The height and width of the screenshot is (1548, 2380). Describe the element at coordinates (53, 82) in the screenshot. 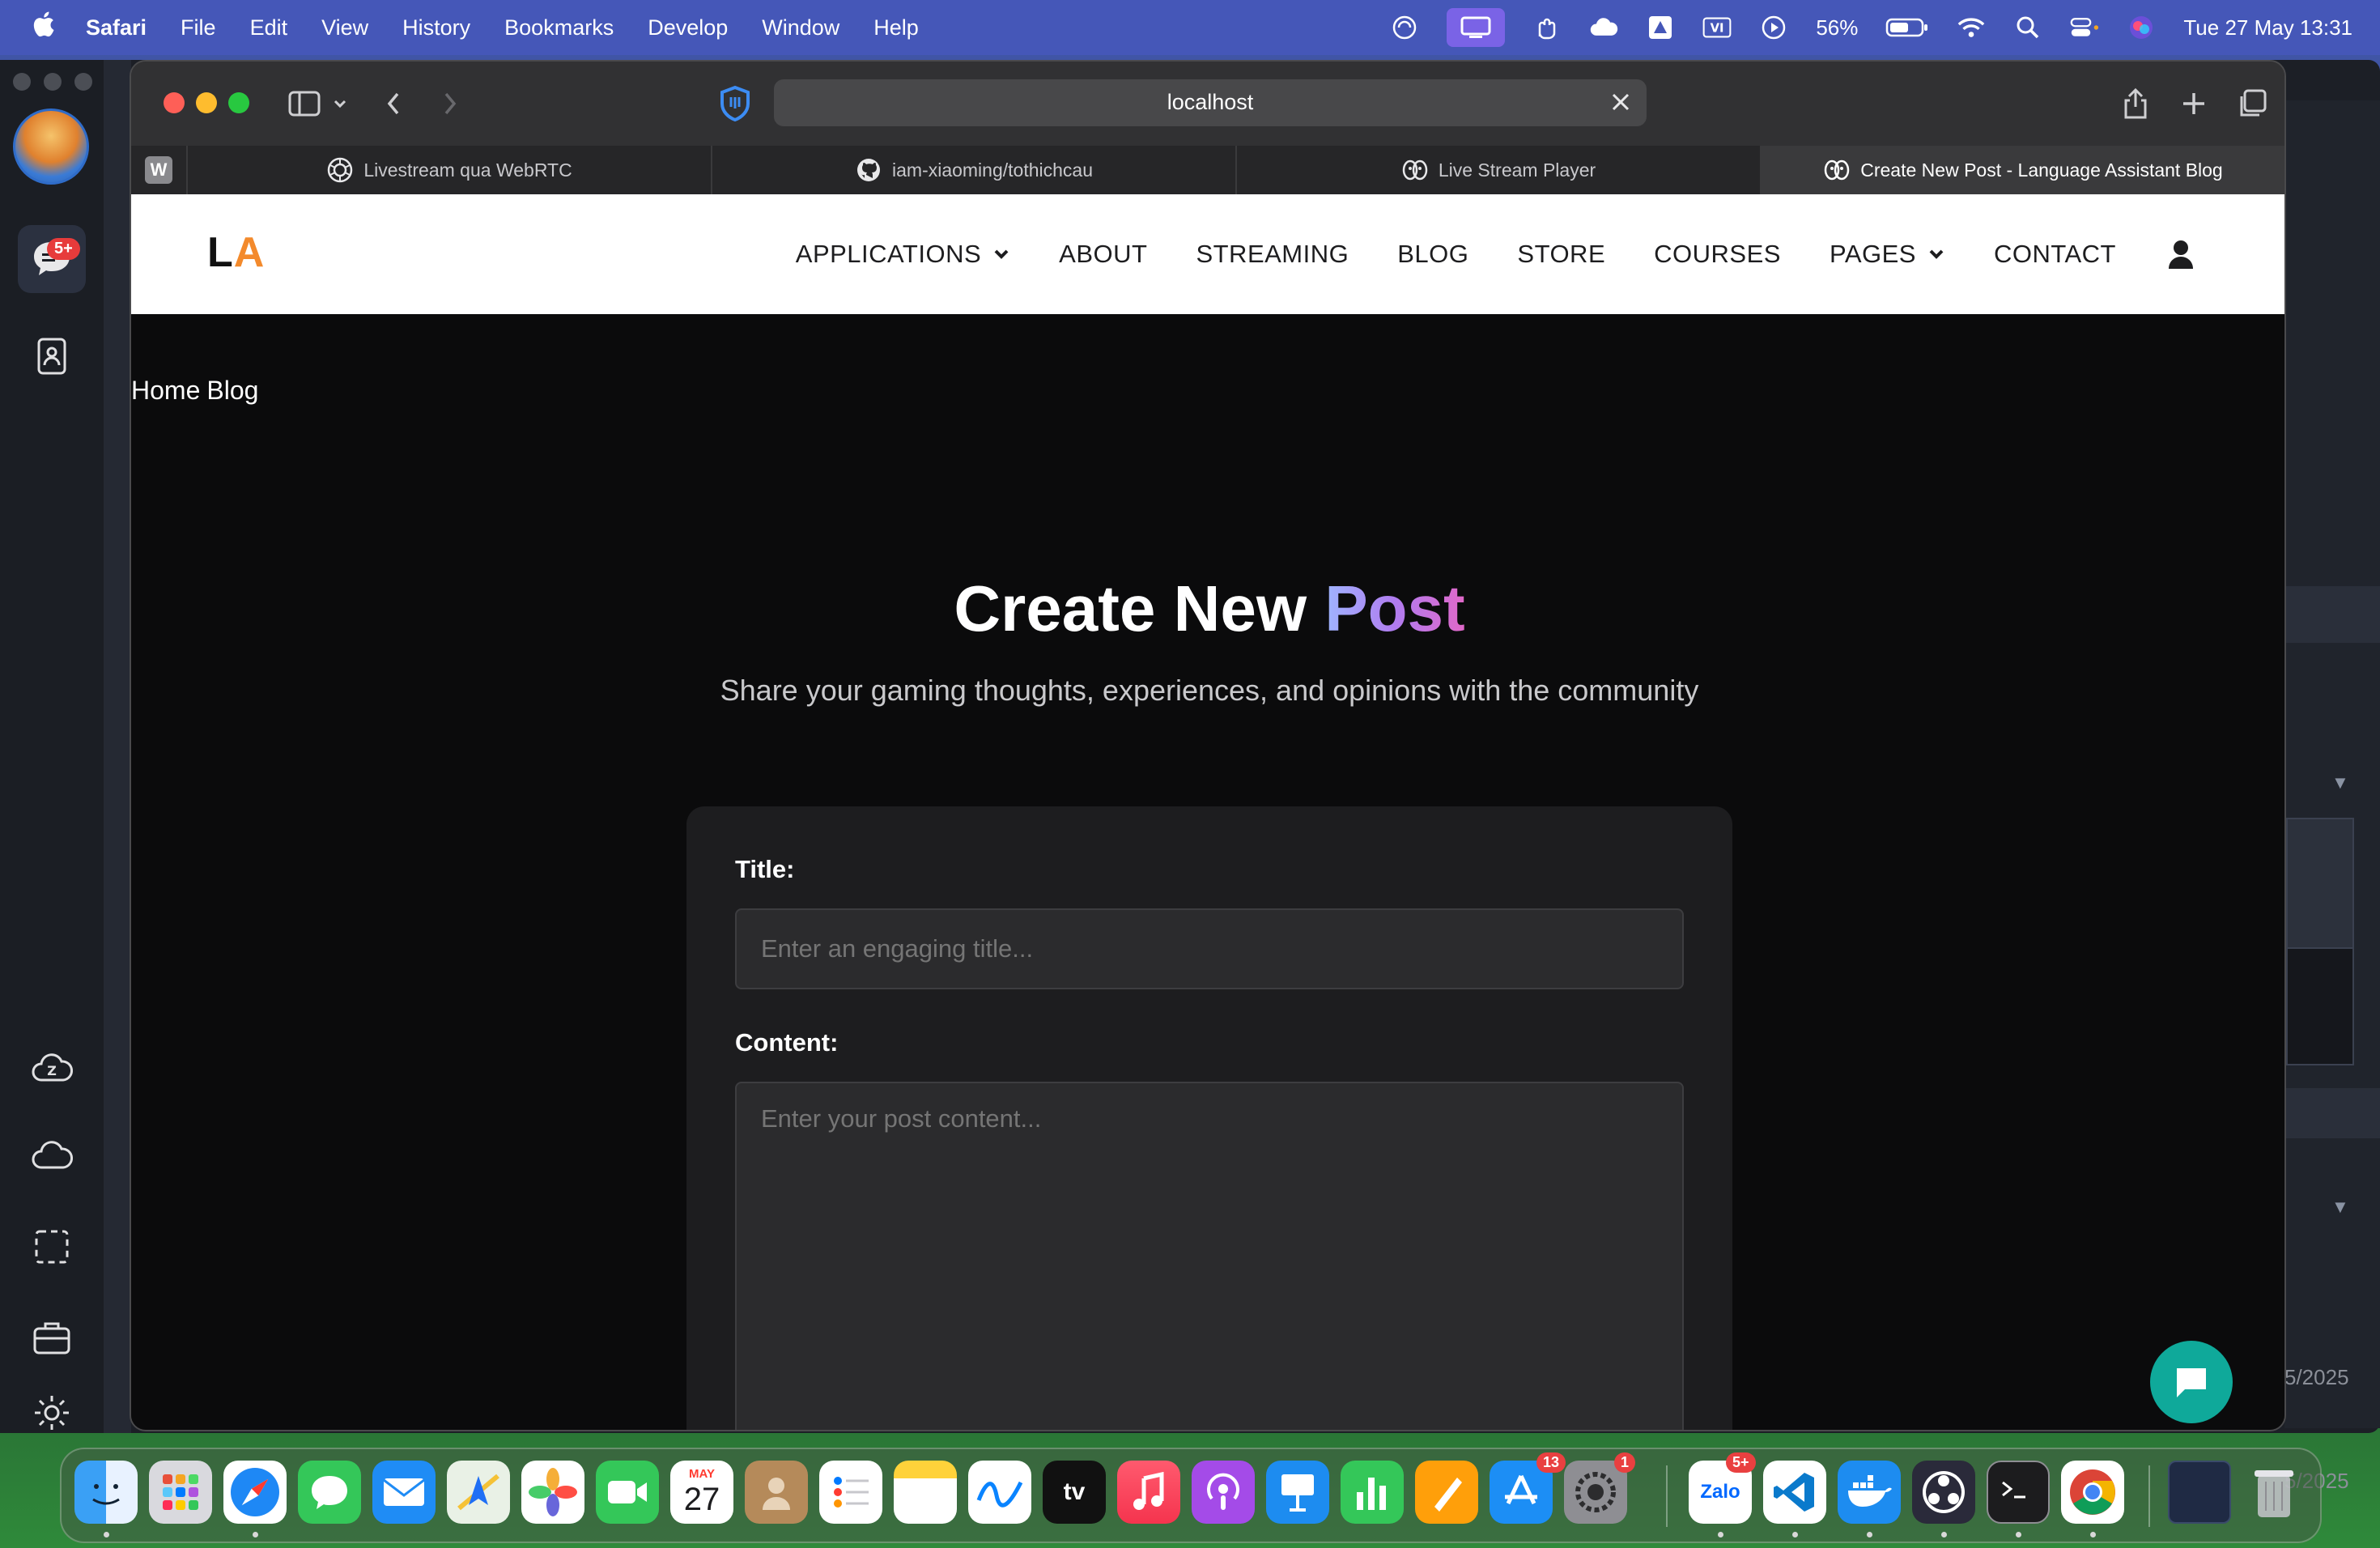

I see `bg-minimize-button` at that location.